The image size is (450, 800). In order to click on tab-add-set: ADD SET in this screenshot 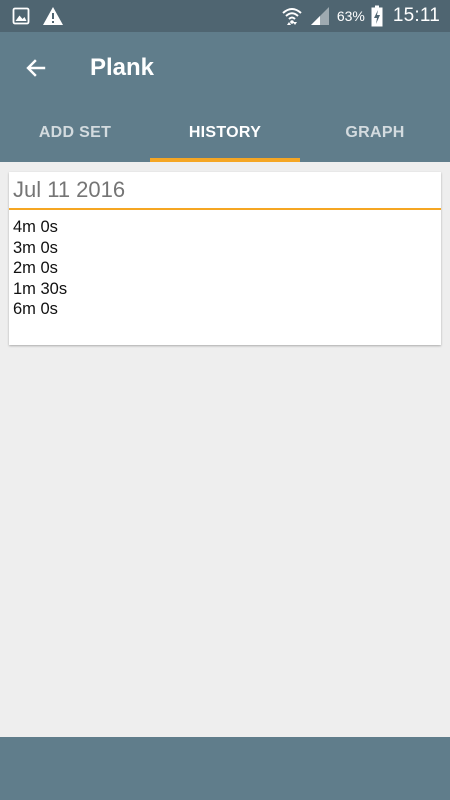, I will do `click(75, 133)`.